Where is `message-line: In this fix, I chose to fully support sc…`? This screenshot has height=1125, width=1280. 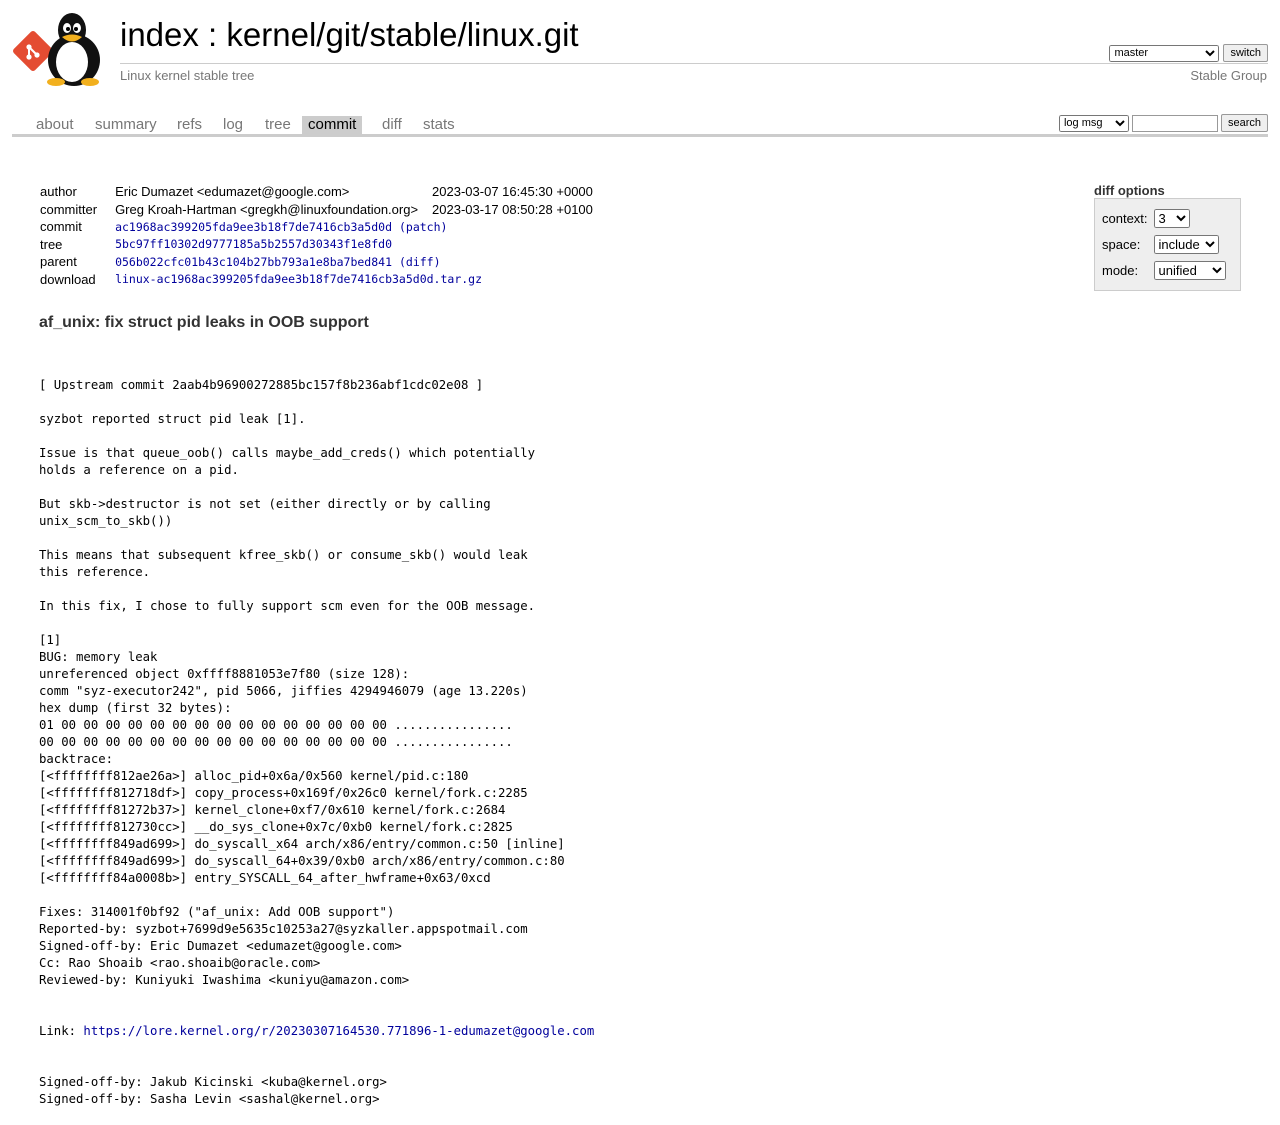 message-line: In this fix, I chose to fully support sc… is located at coordinates (287, 606).